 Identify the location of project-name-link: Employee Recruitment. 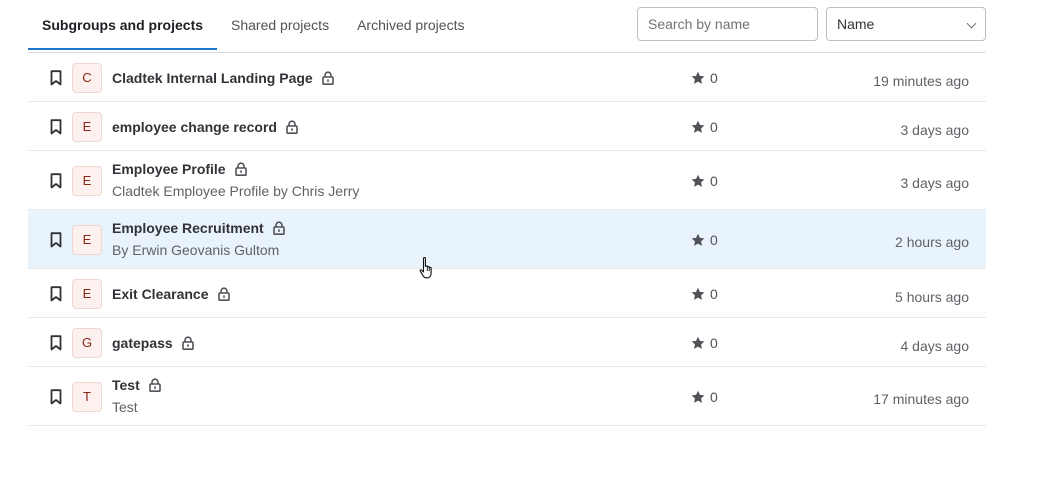
(188, 228).